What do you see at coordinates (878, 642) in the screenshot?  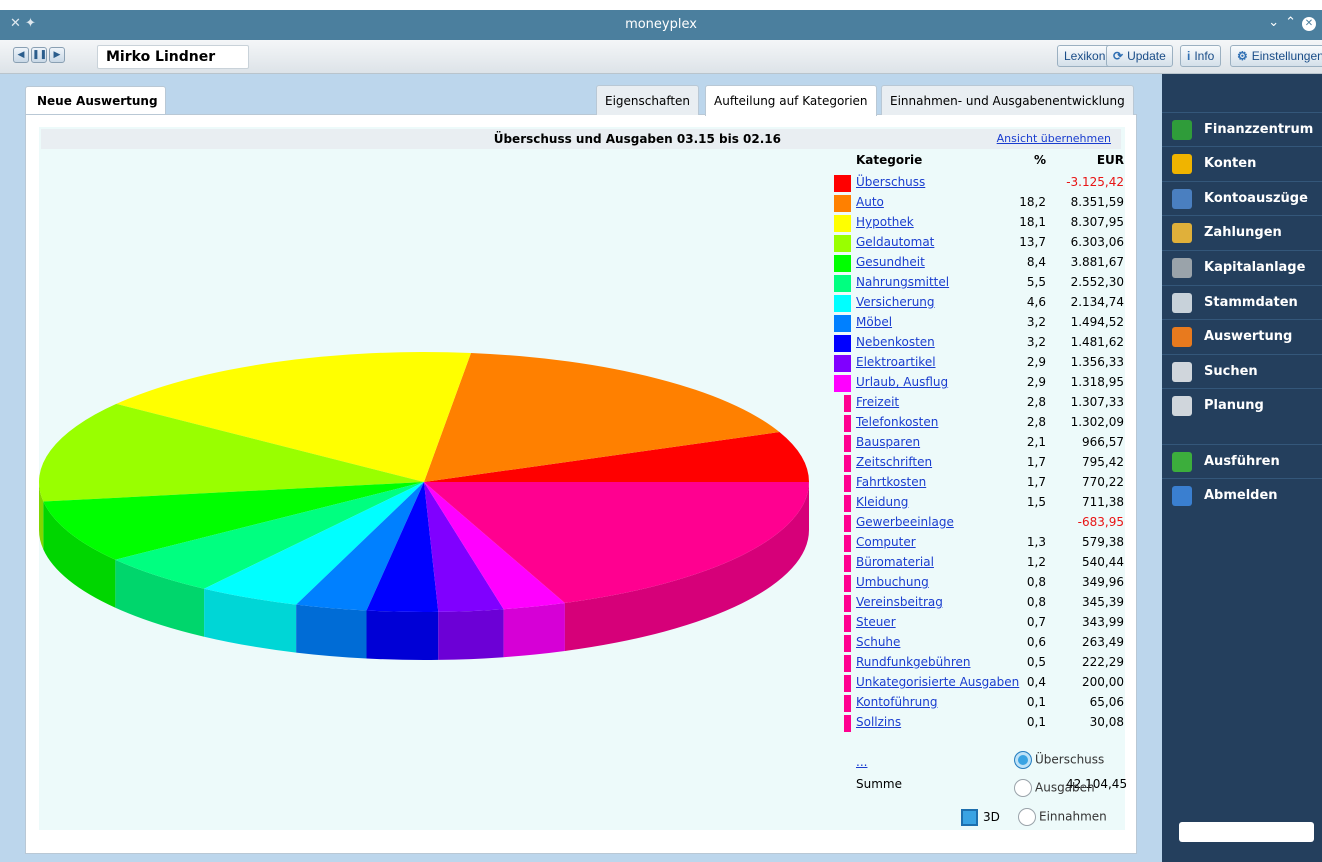 I see `legend-category-link: Schuhe` at bounding box center [878, 642].